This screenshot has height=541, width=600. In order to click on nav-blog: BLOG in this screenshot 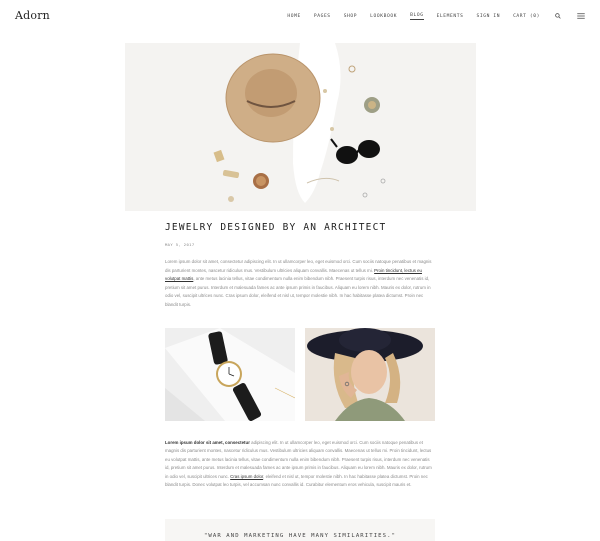, I will do `click(417, 16)`.